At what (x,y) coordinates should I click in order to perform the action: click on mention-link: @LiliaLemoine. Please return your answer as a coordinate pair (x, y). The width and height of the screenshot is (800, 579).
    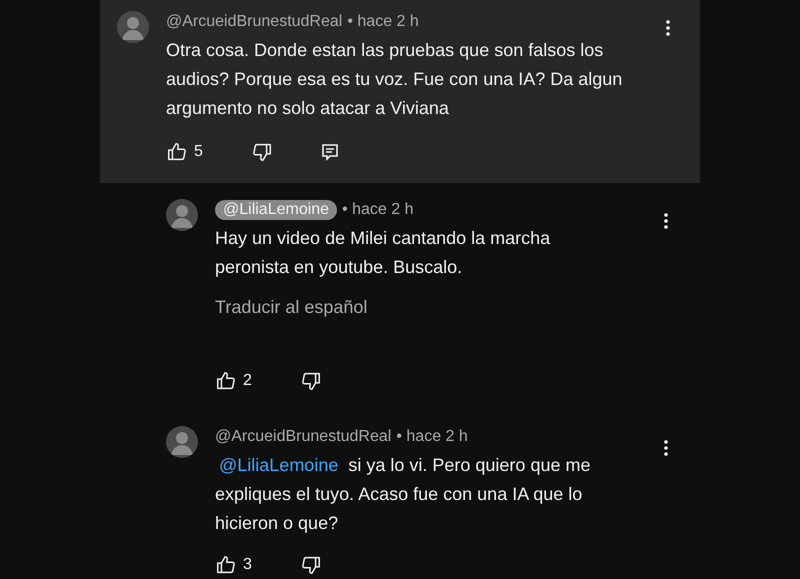
    Looking at the image, I should click on (278, 465).